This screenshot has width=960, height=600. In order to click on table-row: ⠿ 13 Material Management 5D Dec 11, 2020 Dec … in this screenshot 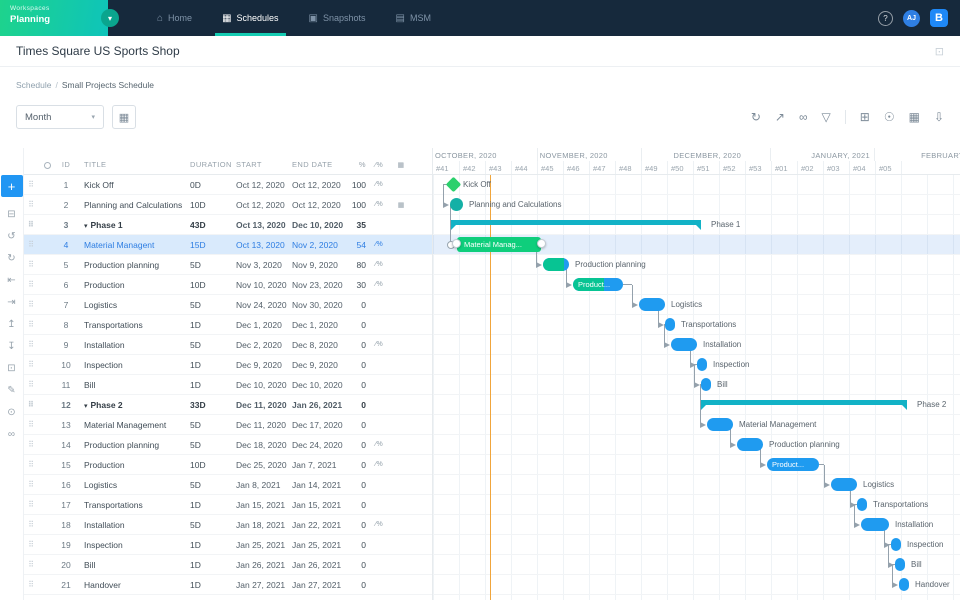, I will do `click(228, 425)`.